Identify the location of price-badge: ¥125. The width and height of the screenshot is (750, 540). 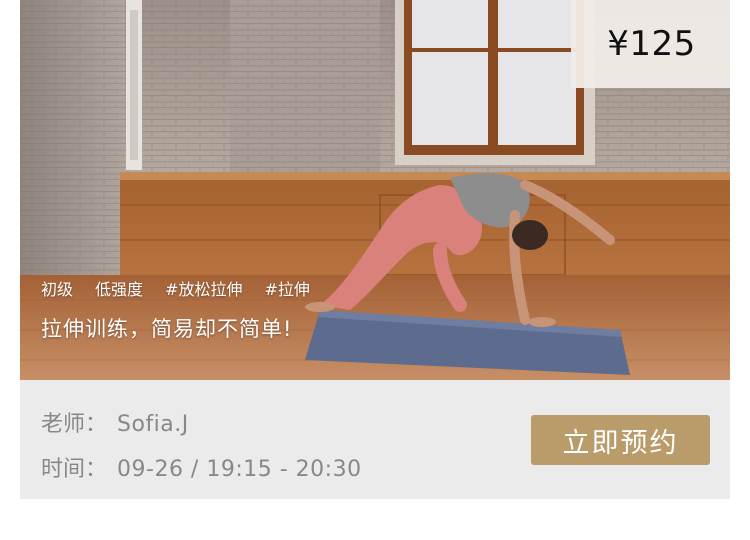
(650, 44).